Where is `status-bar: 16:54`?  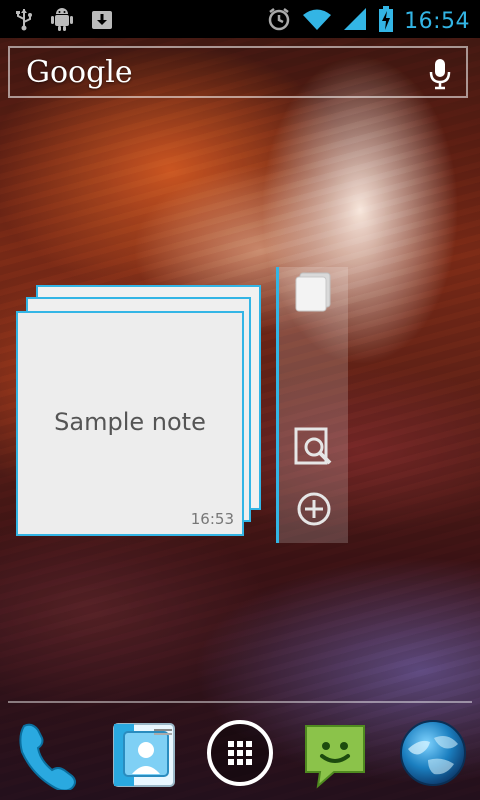
status-bar: 16:54 is located at coordinates (240, 19).